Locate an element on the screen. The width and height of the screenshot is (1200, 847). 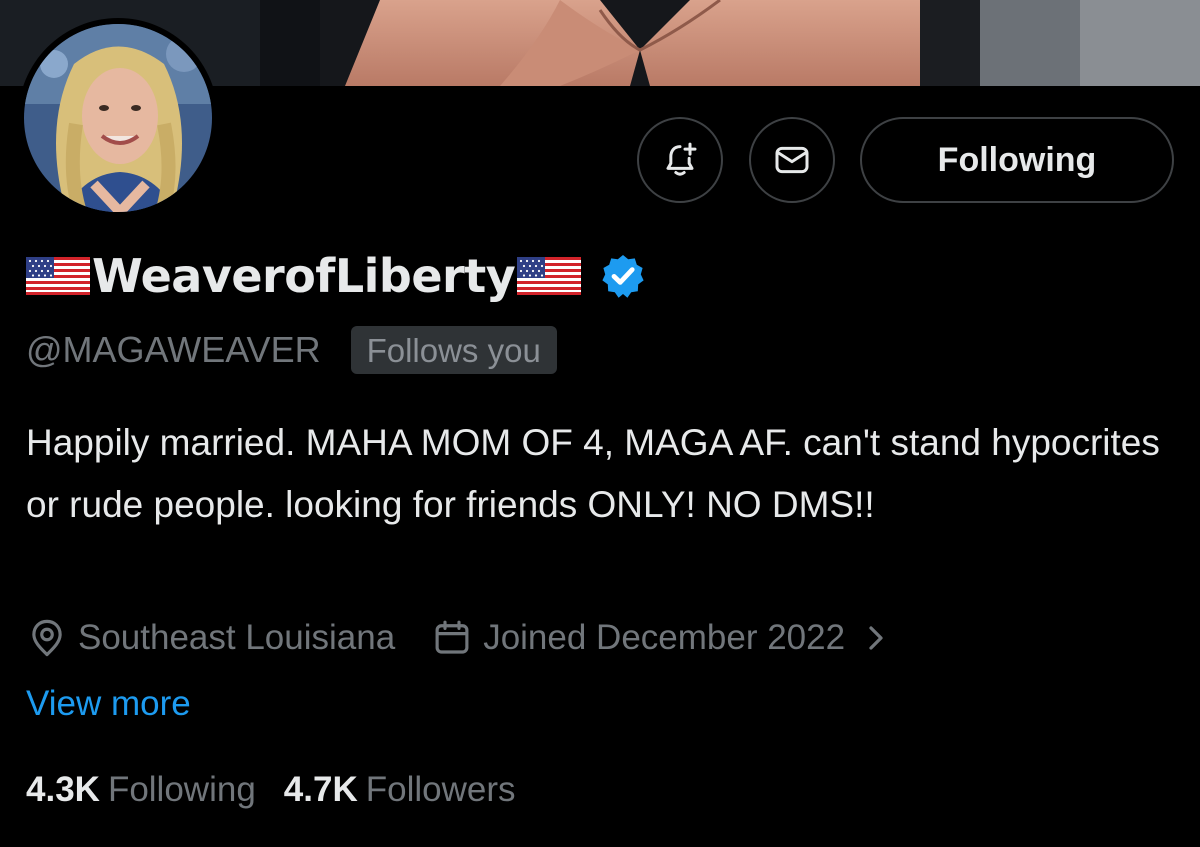
follows-you-badge: Follows you is located at coordinates (453, 350).